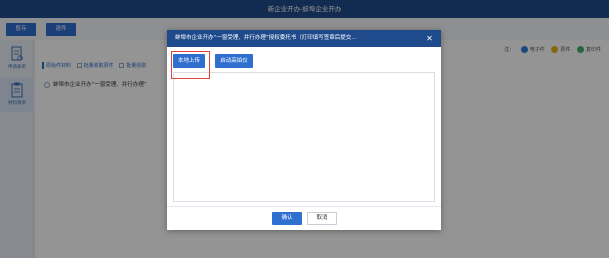 This screenshot has height=258, width=609. I want to click on confirm-button: 确认, so click(287, 218).